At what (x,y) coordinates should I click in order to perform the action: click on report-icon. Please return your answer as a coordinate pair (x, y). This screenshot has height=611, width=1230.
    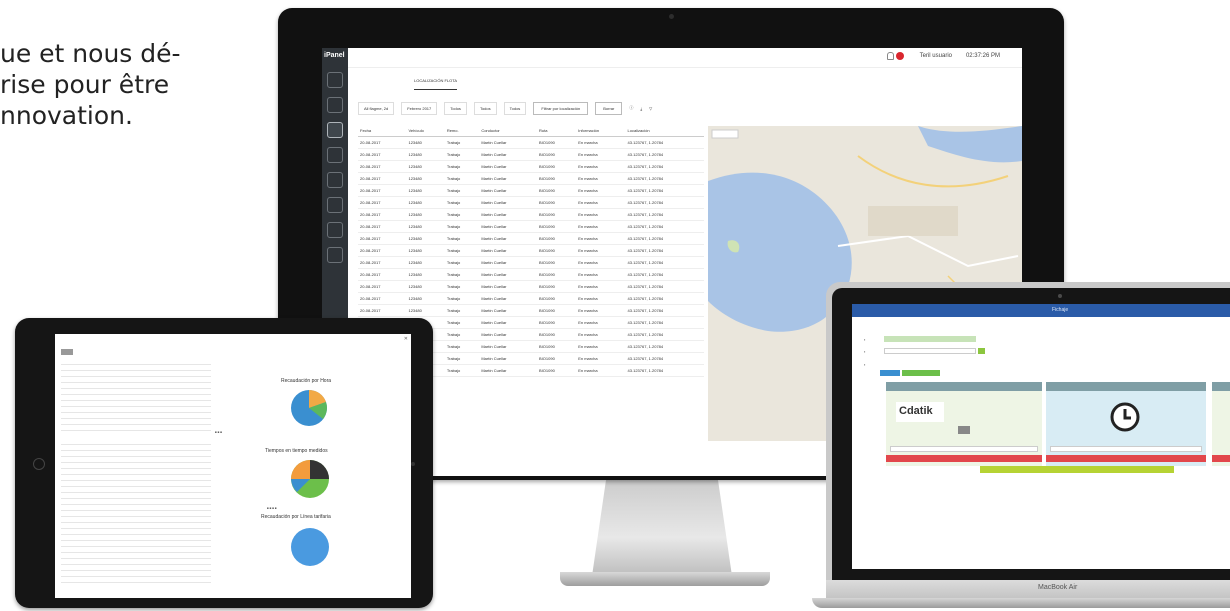
    Looking at the image, I should click on (335, 230).